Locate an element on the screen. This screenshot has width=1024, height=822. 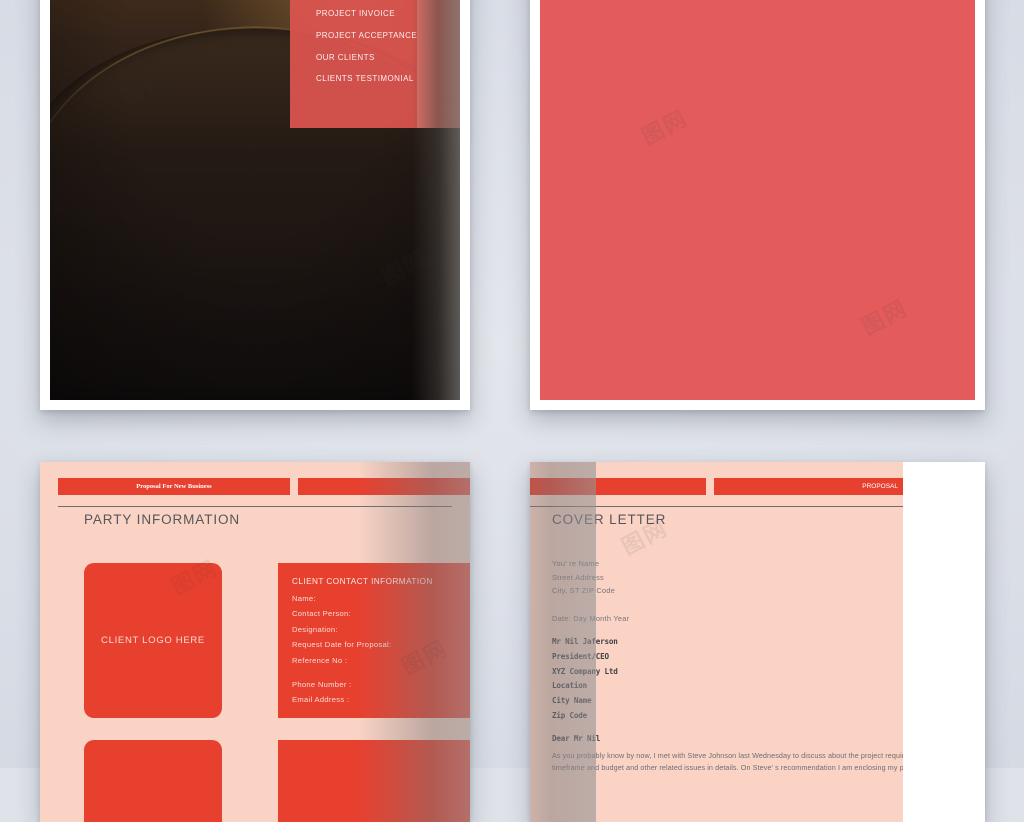
header-bar-left-label: Proposal For New Business is located at coordinates (174, 486).